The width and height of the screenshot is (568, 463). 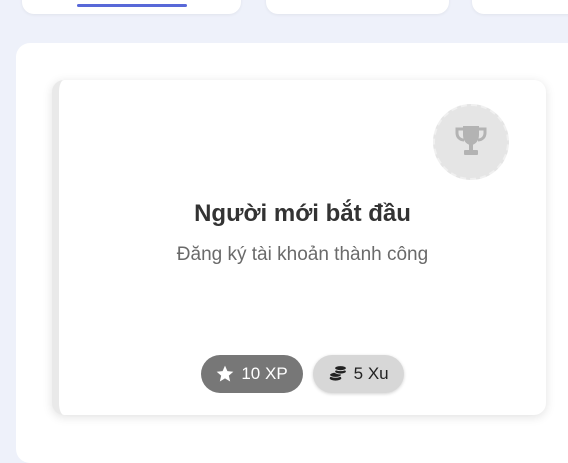 What do you see at coordinates (371, 373) in the screenshot?
I see `coin-reward-label: 5 Xu` at bounding box center [371, 373].